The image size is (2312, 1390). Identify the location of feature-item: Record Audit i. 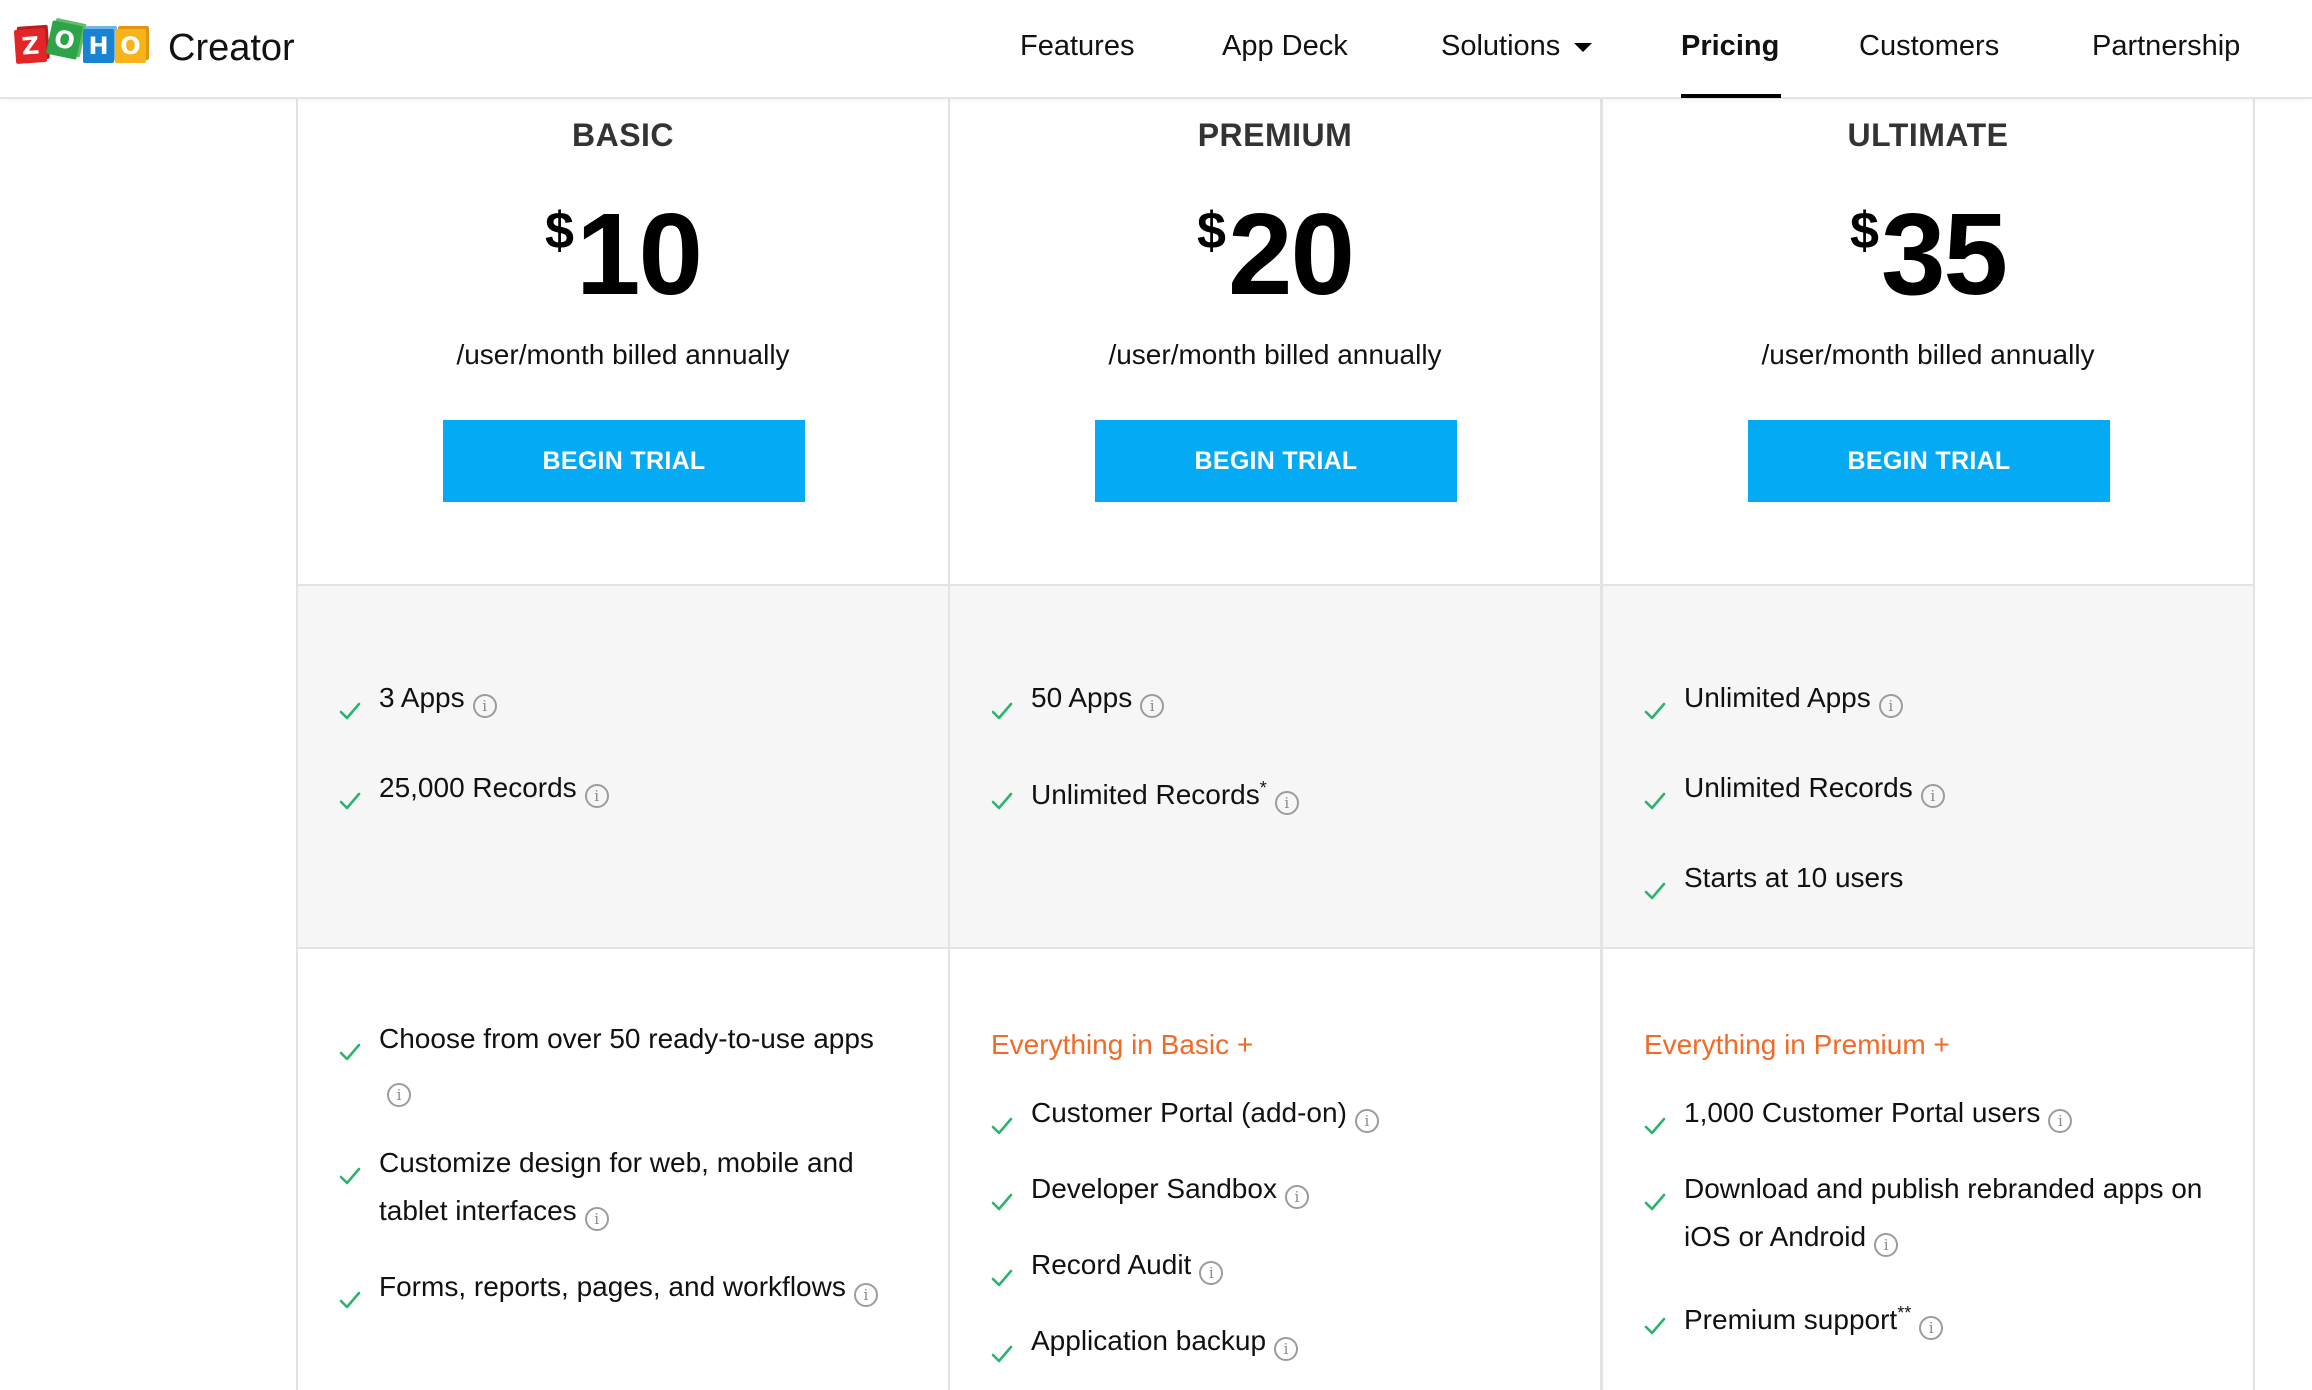
(1271, 1265).